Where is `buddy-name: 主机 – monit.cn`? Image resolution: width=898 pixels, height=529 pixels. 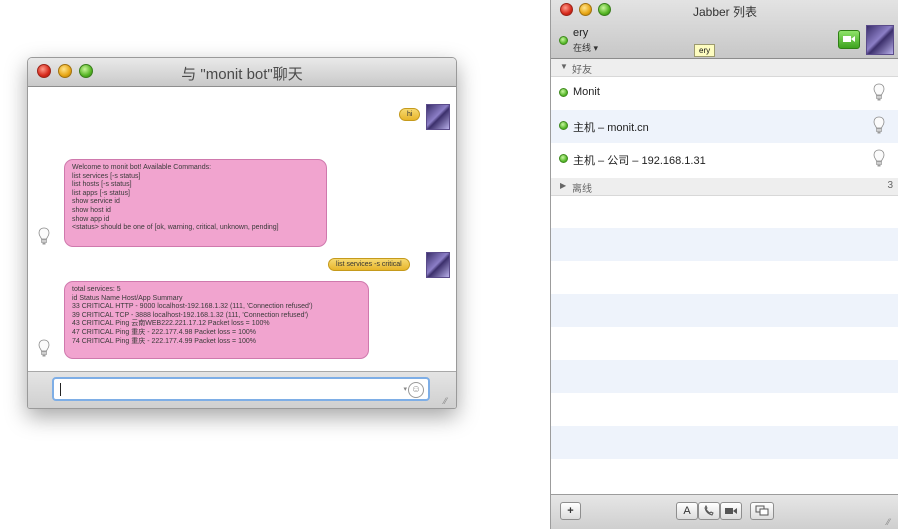
buddy-name: 主机 – monit.cn is located at coordinates (611, 128).